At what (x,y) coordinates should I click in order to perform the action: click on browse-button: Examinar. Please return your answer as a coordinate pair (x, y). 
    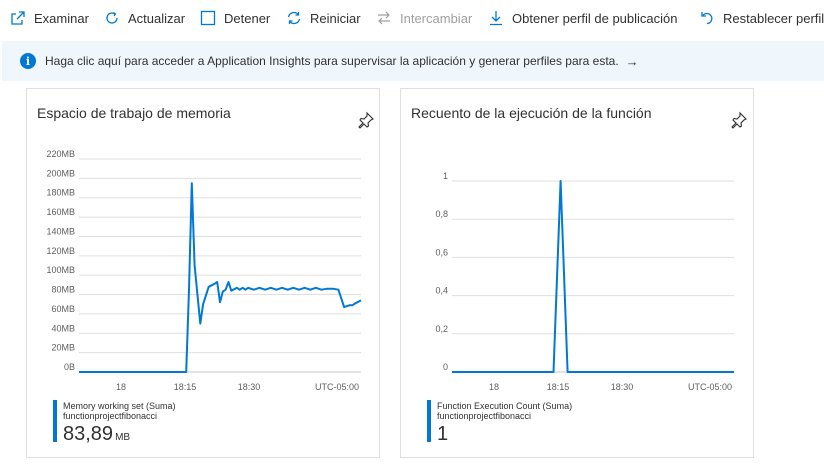
    Looking at the image, I should click on (49, 18).